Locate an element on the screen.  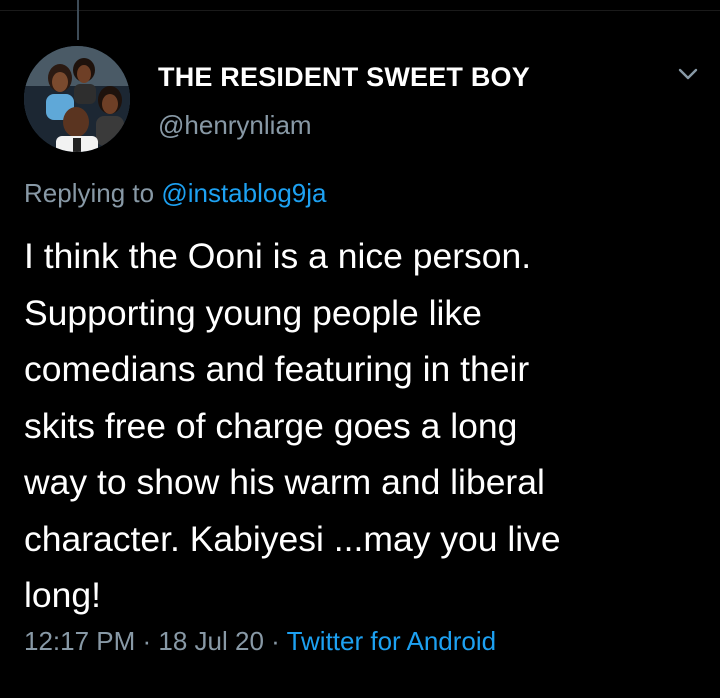
tweet-time: 12:17 PM is located at coordinates (79, 641).